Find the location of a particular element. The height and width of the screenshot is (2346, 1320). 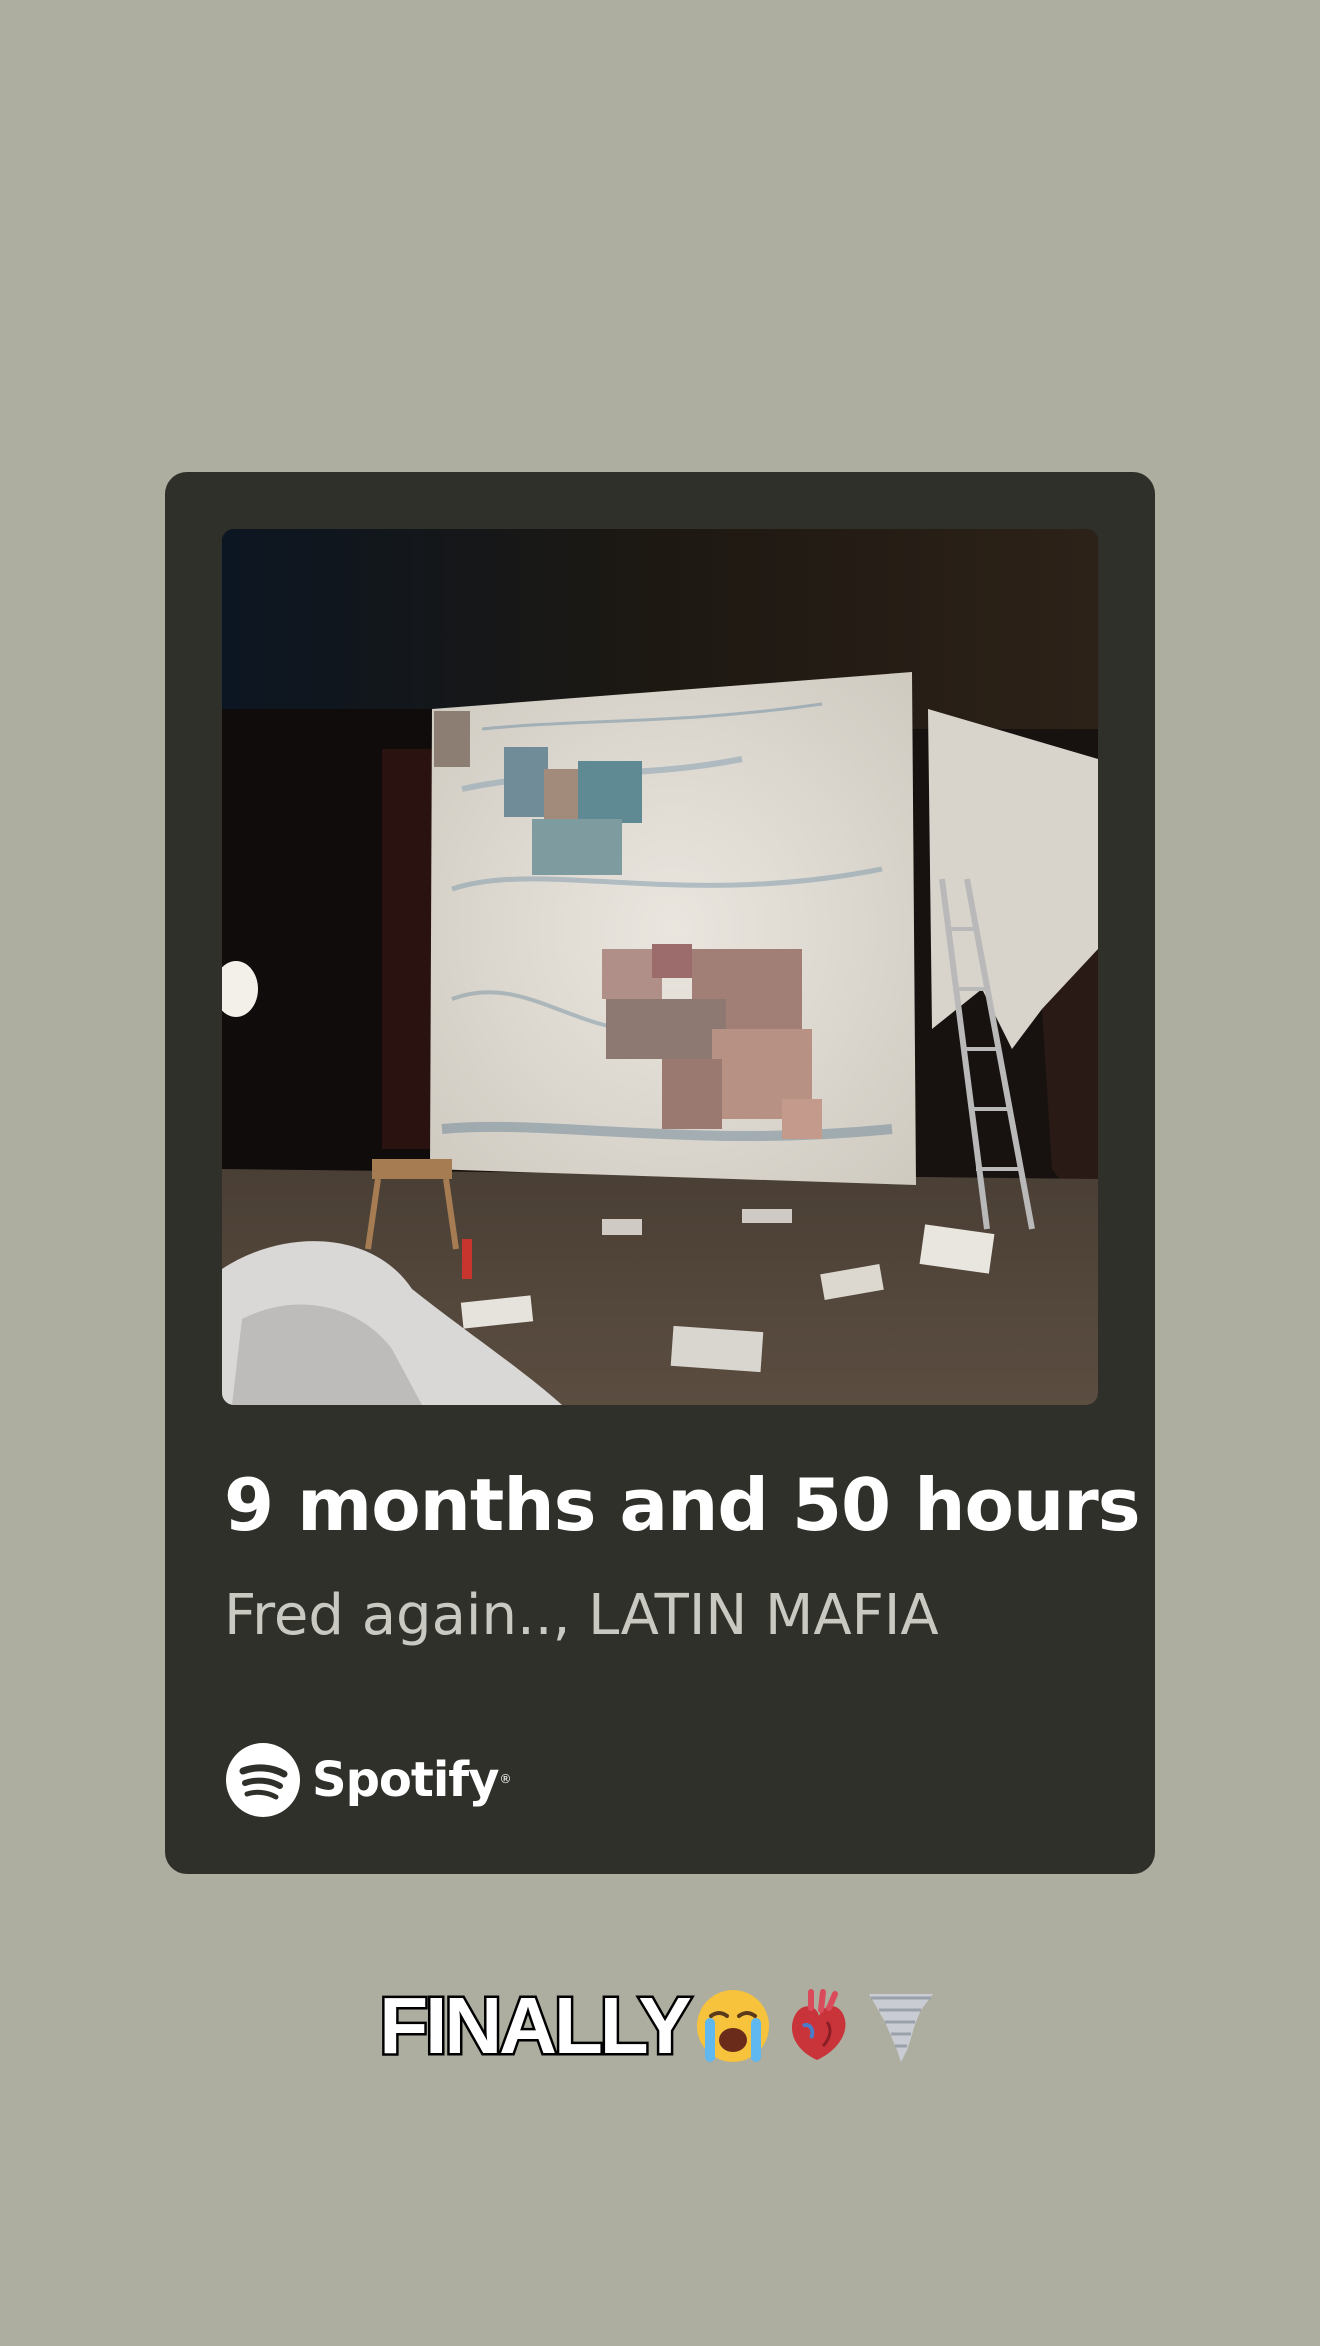

spotify-brand: Spotify ® is located at coordinates (368, 1780).